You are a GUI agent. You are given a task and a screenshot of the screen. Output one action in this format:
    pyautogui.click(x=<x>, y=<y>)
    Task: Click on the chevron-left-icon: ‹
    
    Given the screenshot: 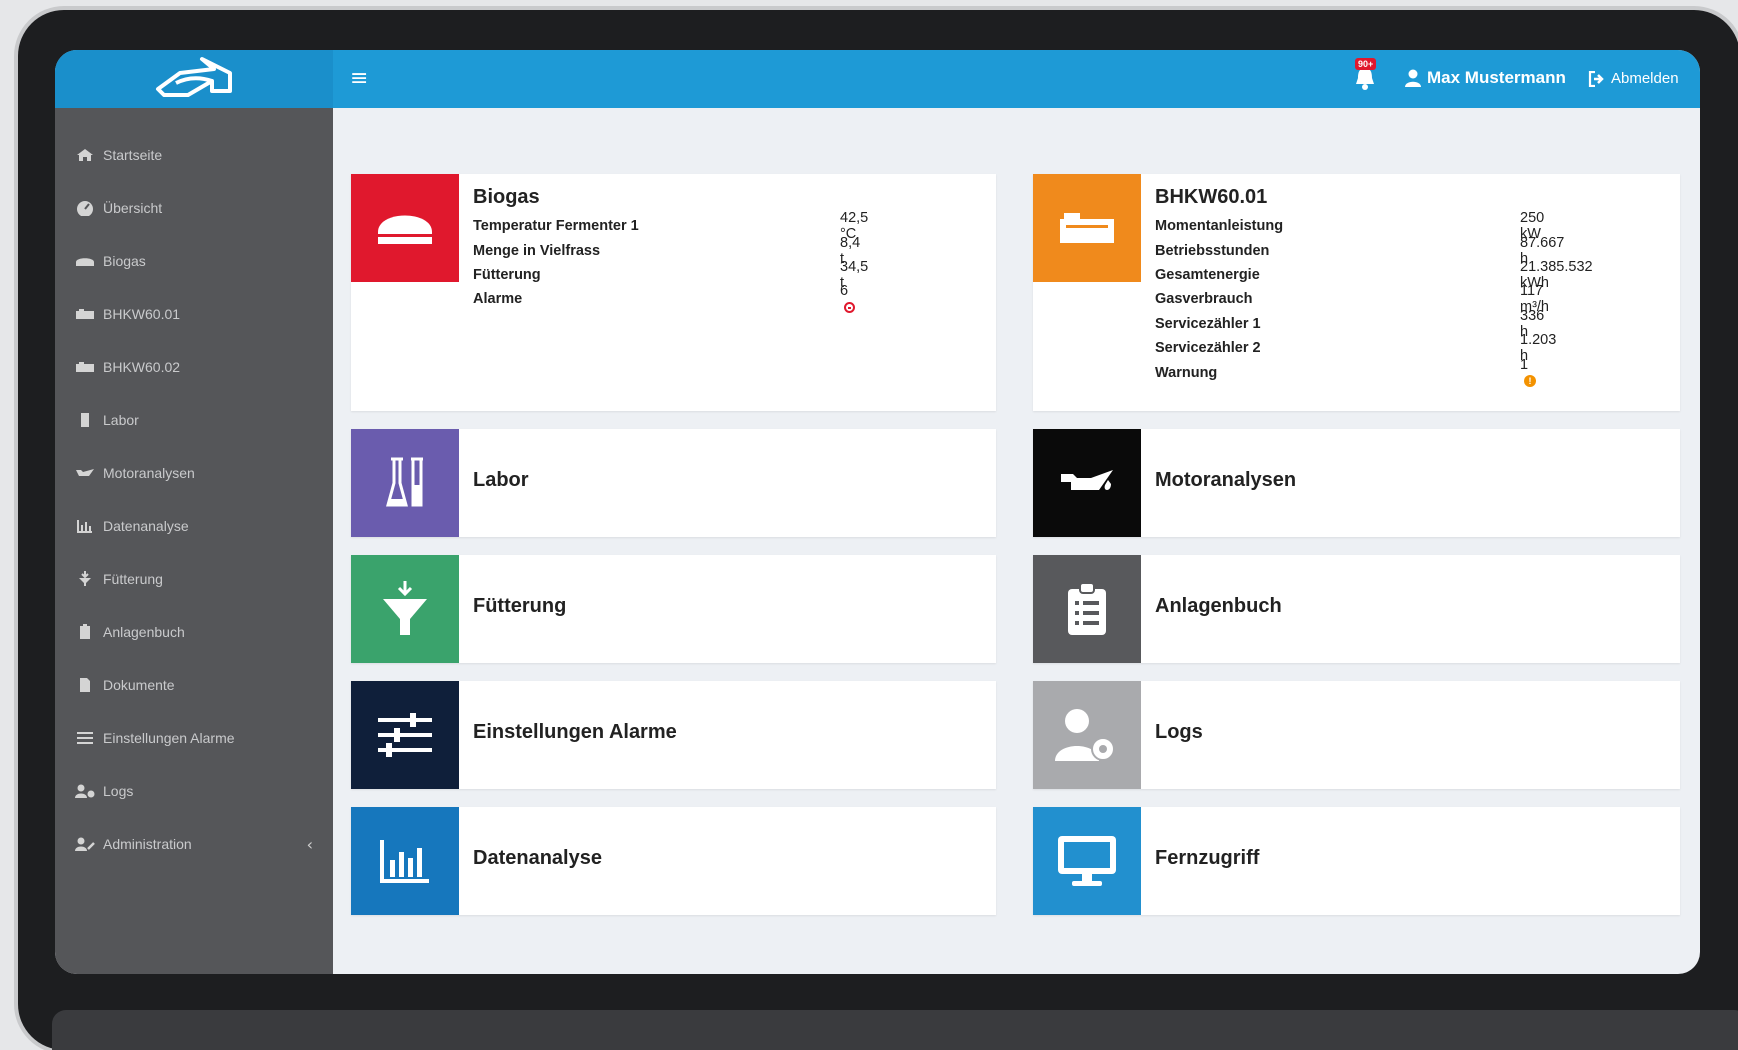 What is the action you would take?
    pyautogui.click(x=309, y=844)
    